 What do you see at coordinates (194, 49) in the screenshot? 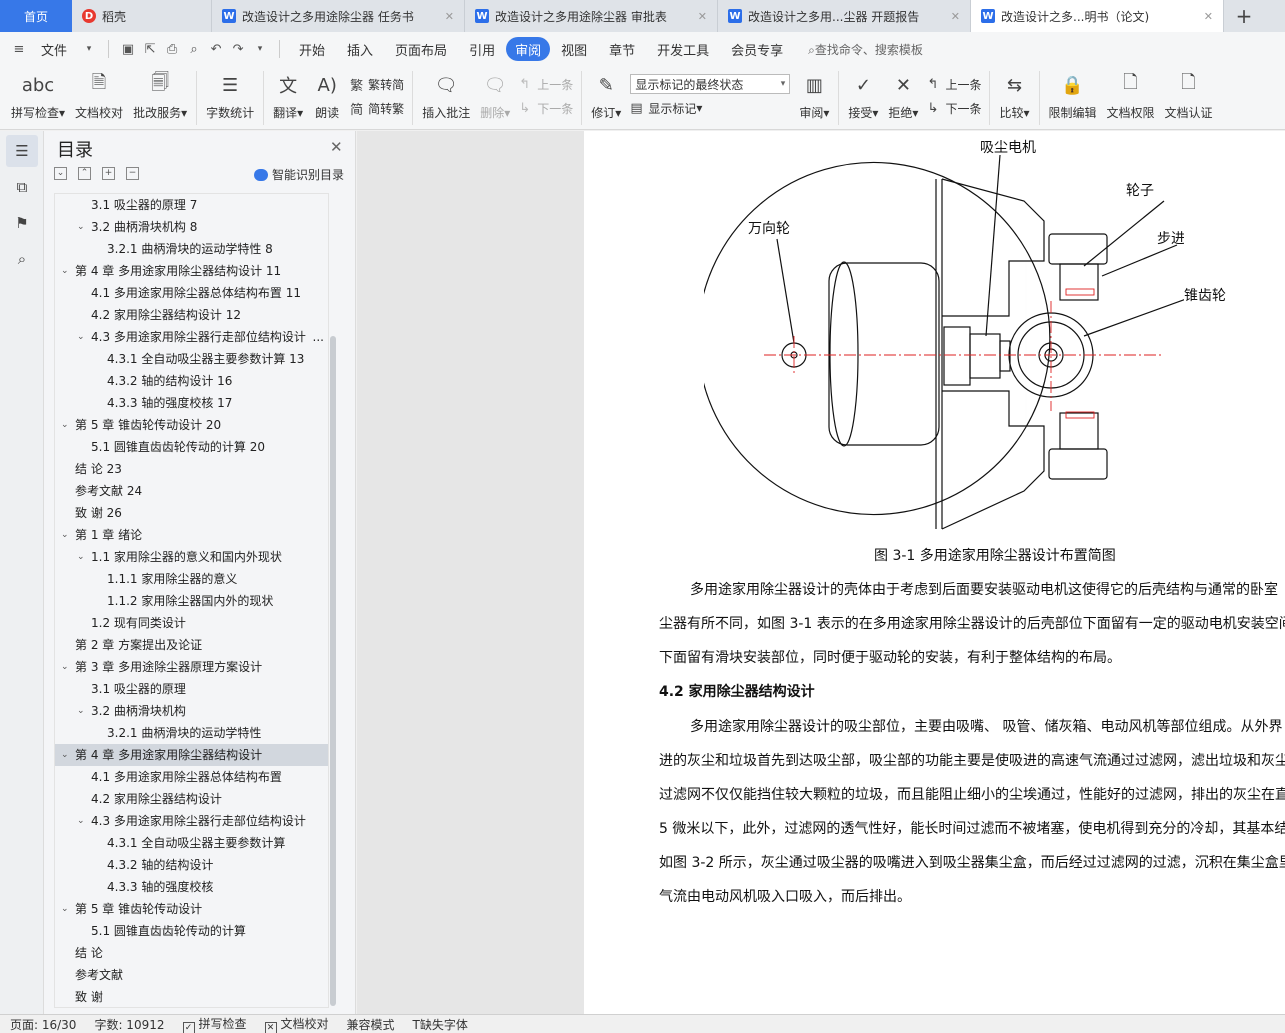
I see `print-preview-icon: ⌕` at bounding box center [194, 49].